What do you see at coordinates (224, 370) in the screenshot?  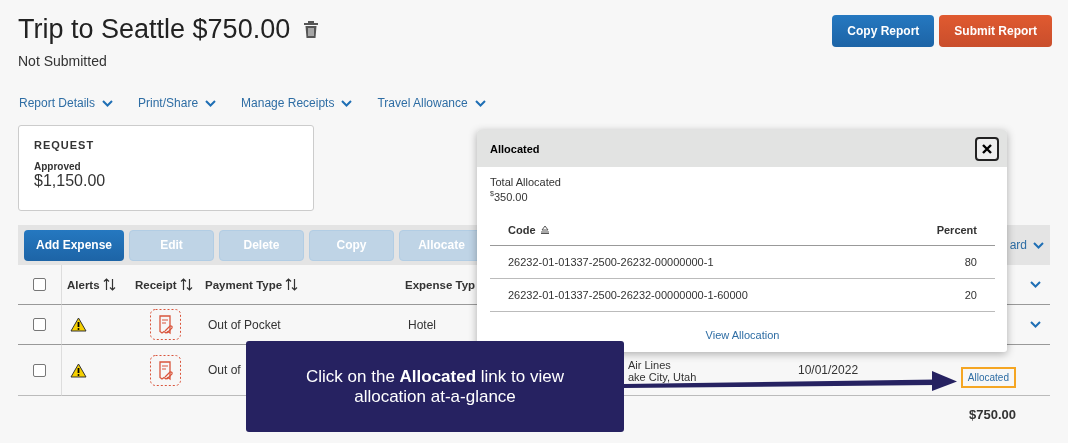 I see `table-cell: Out of` at bounding box center [224, 370].